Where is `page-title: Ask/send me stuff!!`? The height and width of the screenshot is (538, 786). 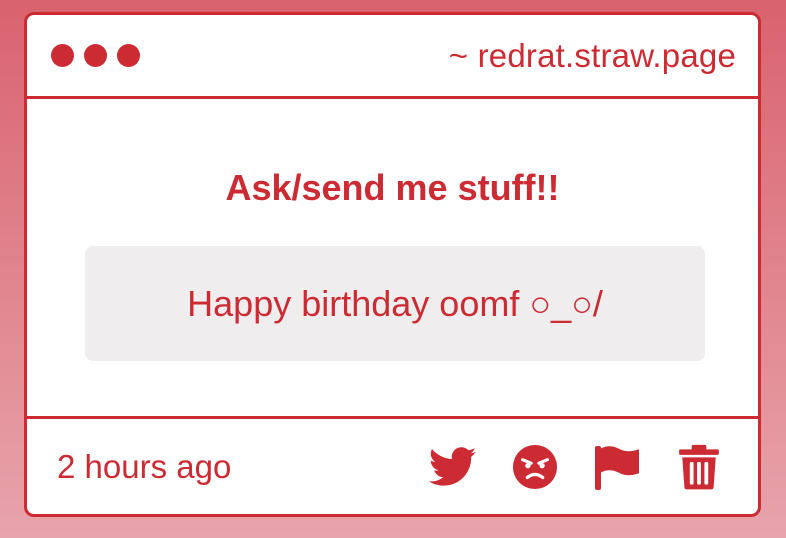 page-title: Ask/send me stuff!! is located at coordinates (392, 187).